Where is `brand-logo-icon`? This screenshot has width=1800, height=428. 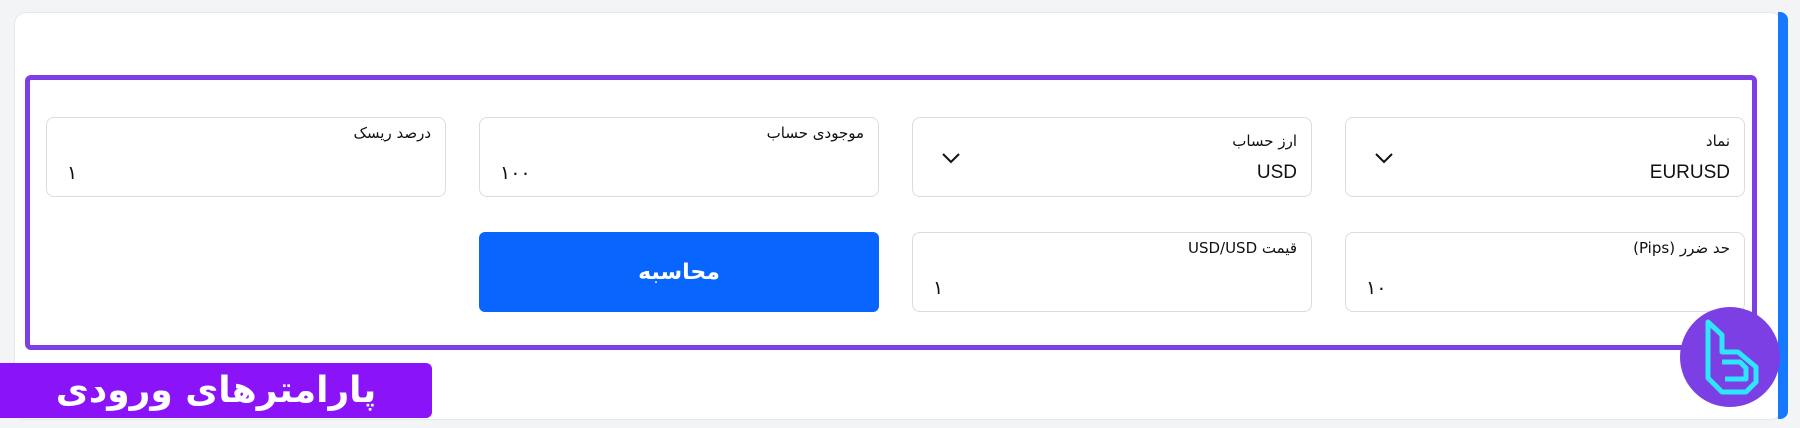 brand-logo-icon is located at coordinates (1730, 357).